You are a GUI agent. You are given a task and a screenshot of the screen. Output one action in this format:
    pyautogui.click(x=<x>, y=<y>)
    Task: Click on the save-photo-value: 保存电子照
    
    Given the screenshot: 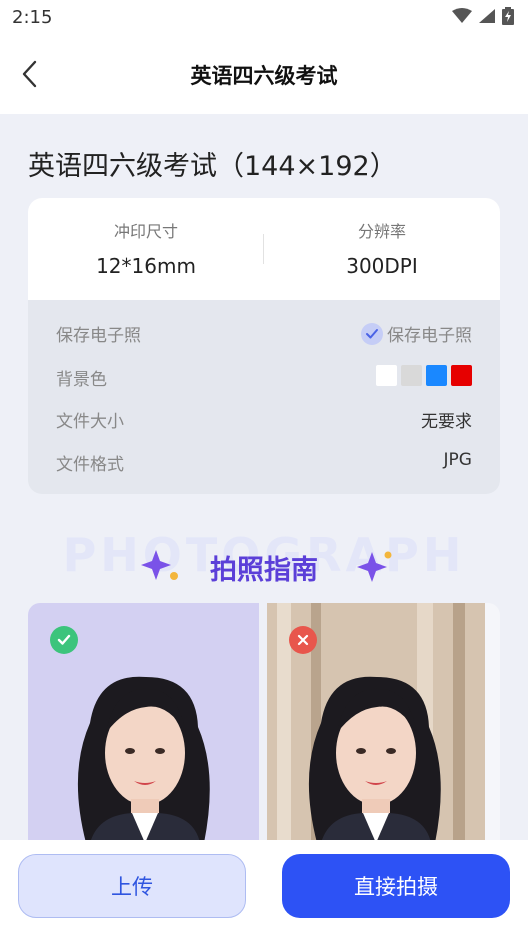 What is the action you would take?
    pyautogui.click(x=429, y=336)
    